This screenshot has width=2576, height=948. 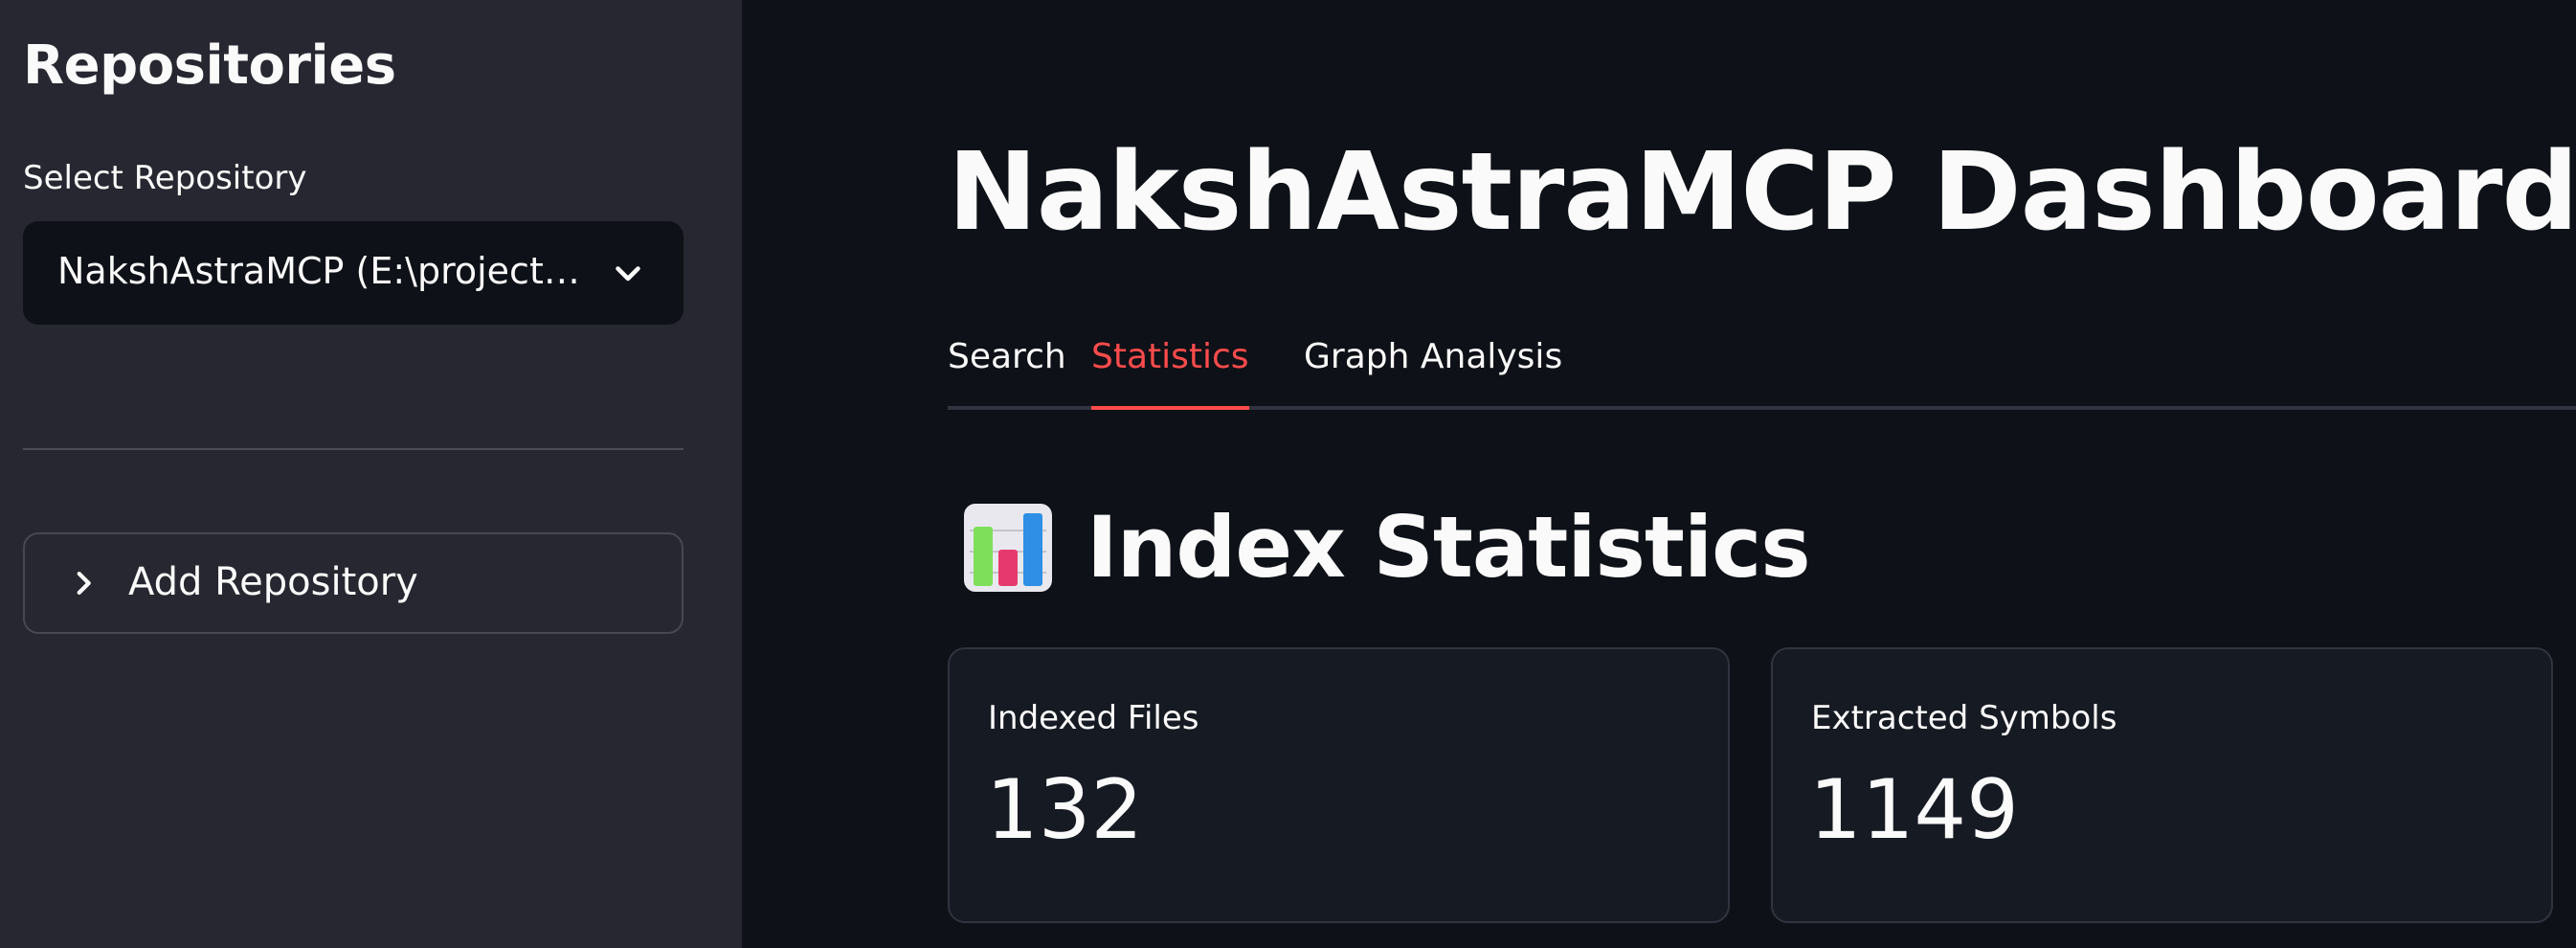 I want to click on select-repository-label: Select Repository, so click(x=165, y=178).